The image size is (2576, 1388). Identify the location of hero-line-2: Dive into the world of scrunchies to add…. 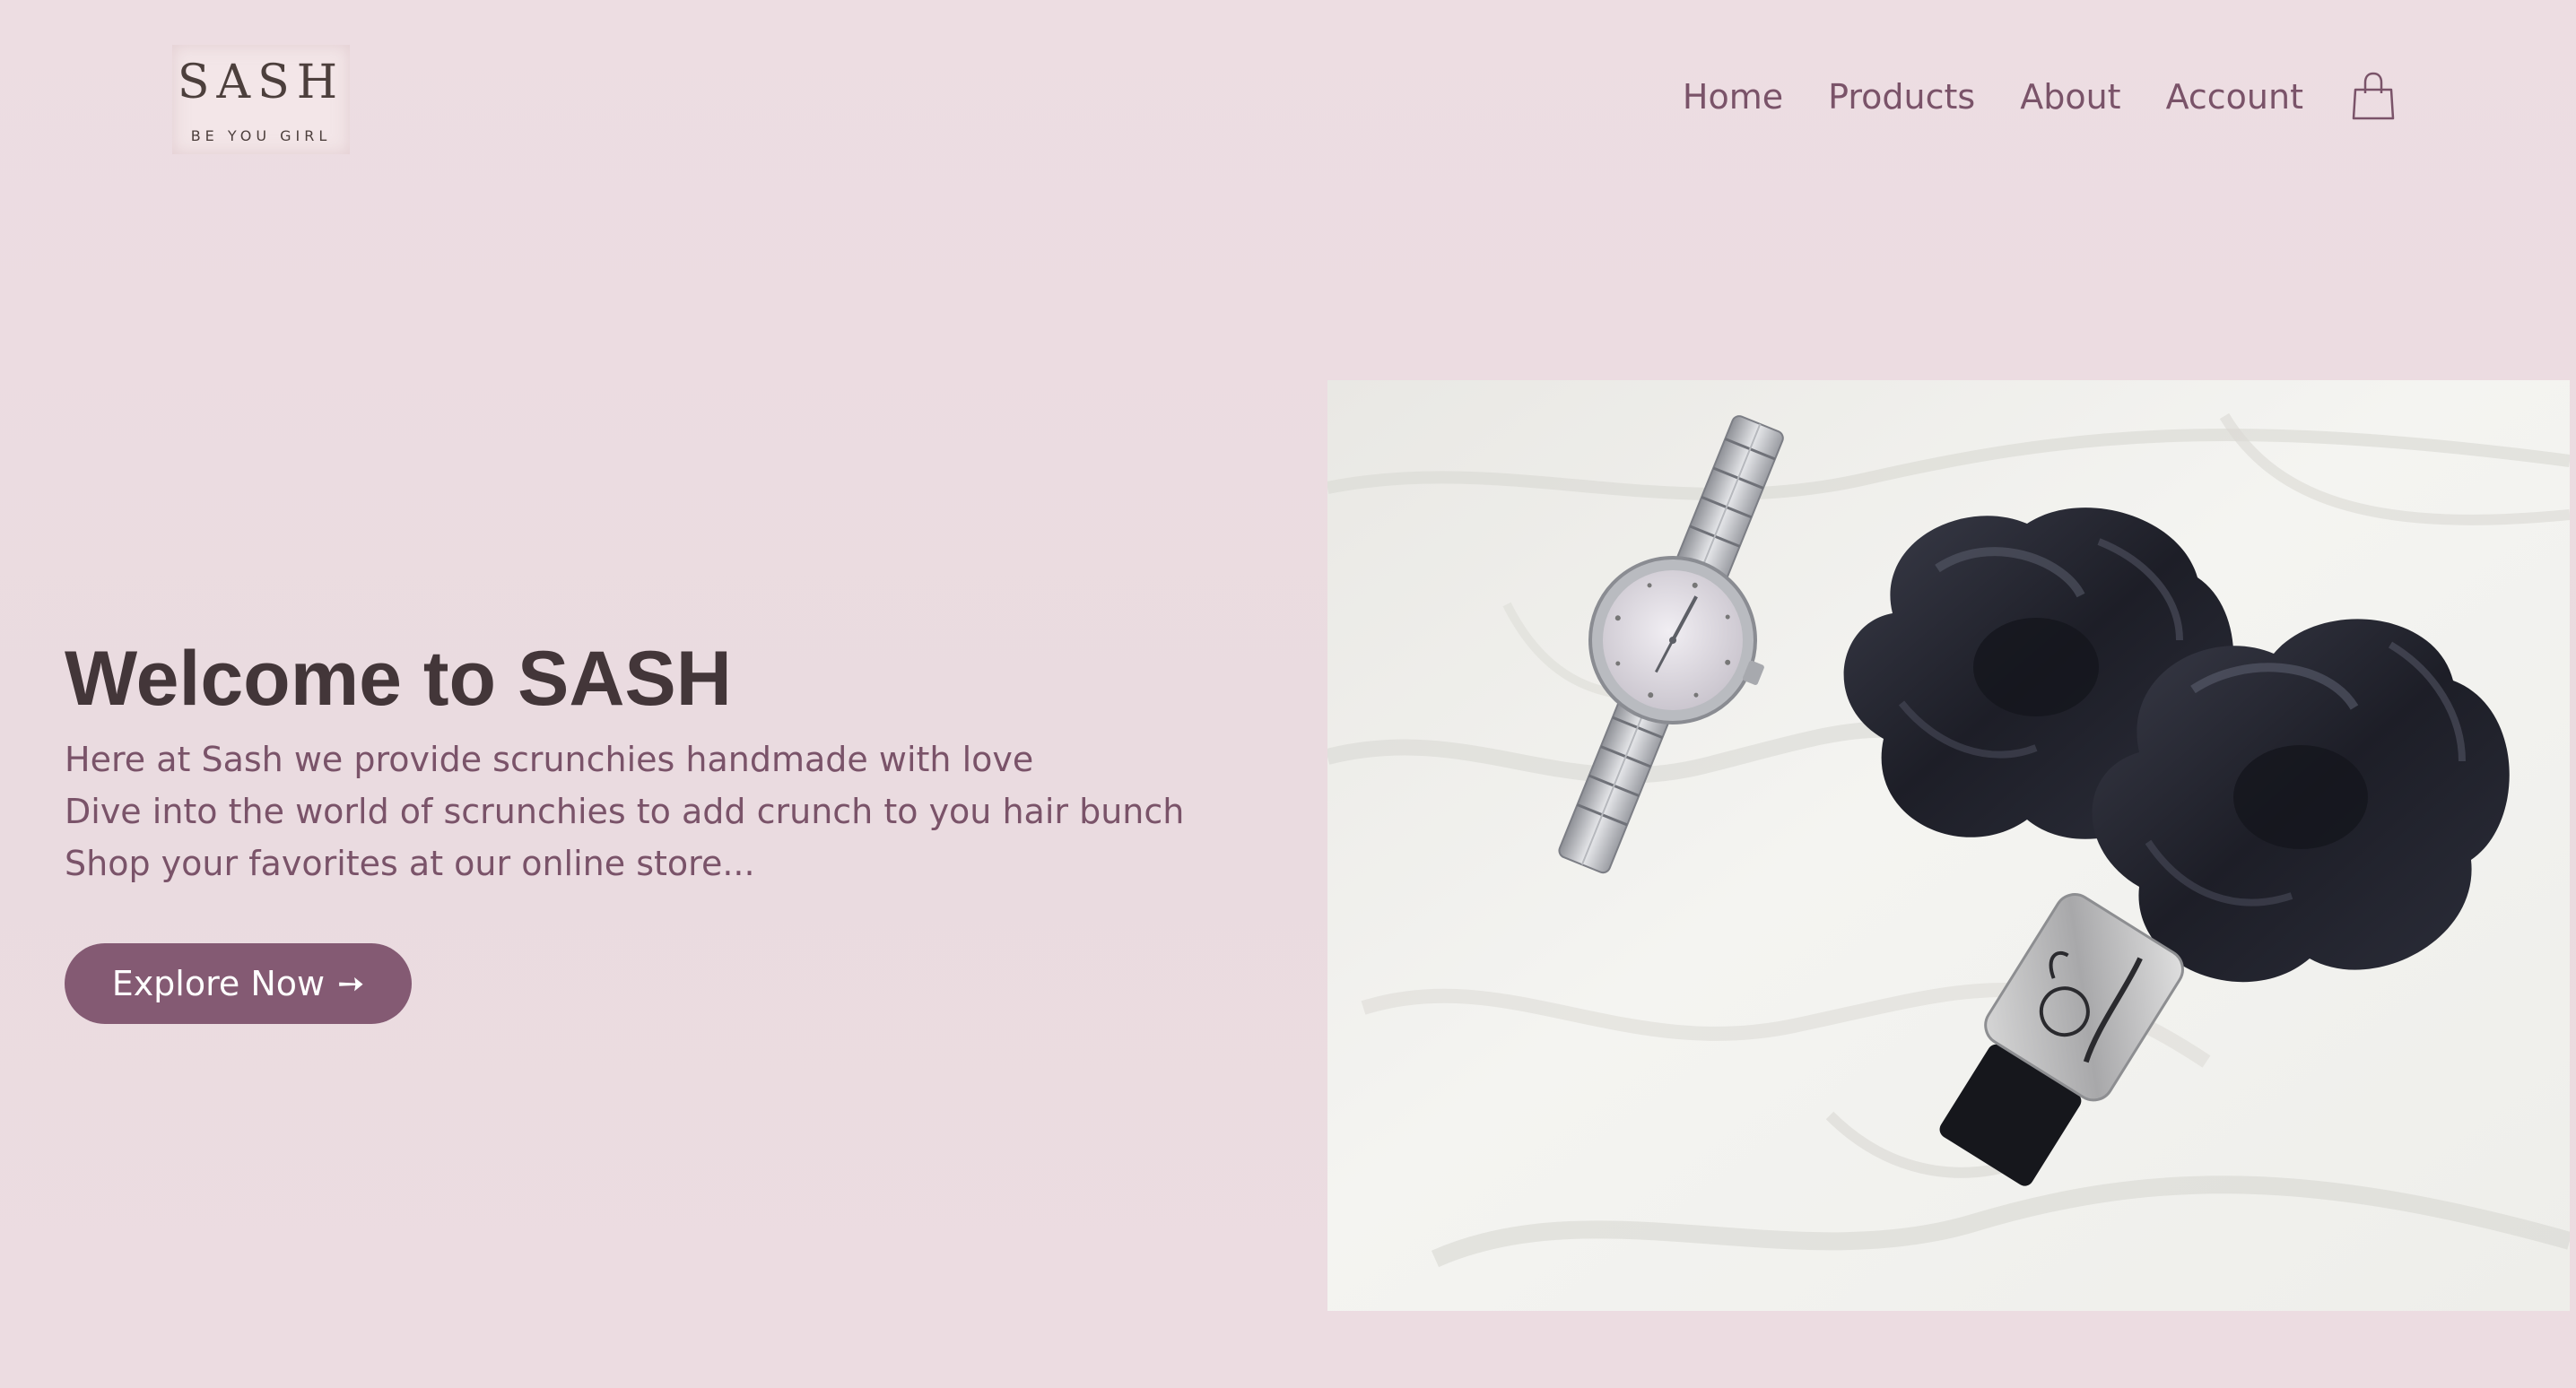
(625, 811).